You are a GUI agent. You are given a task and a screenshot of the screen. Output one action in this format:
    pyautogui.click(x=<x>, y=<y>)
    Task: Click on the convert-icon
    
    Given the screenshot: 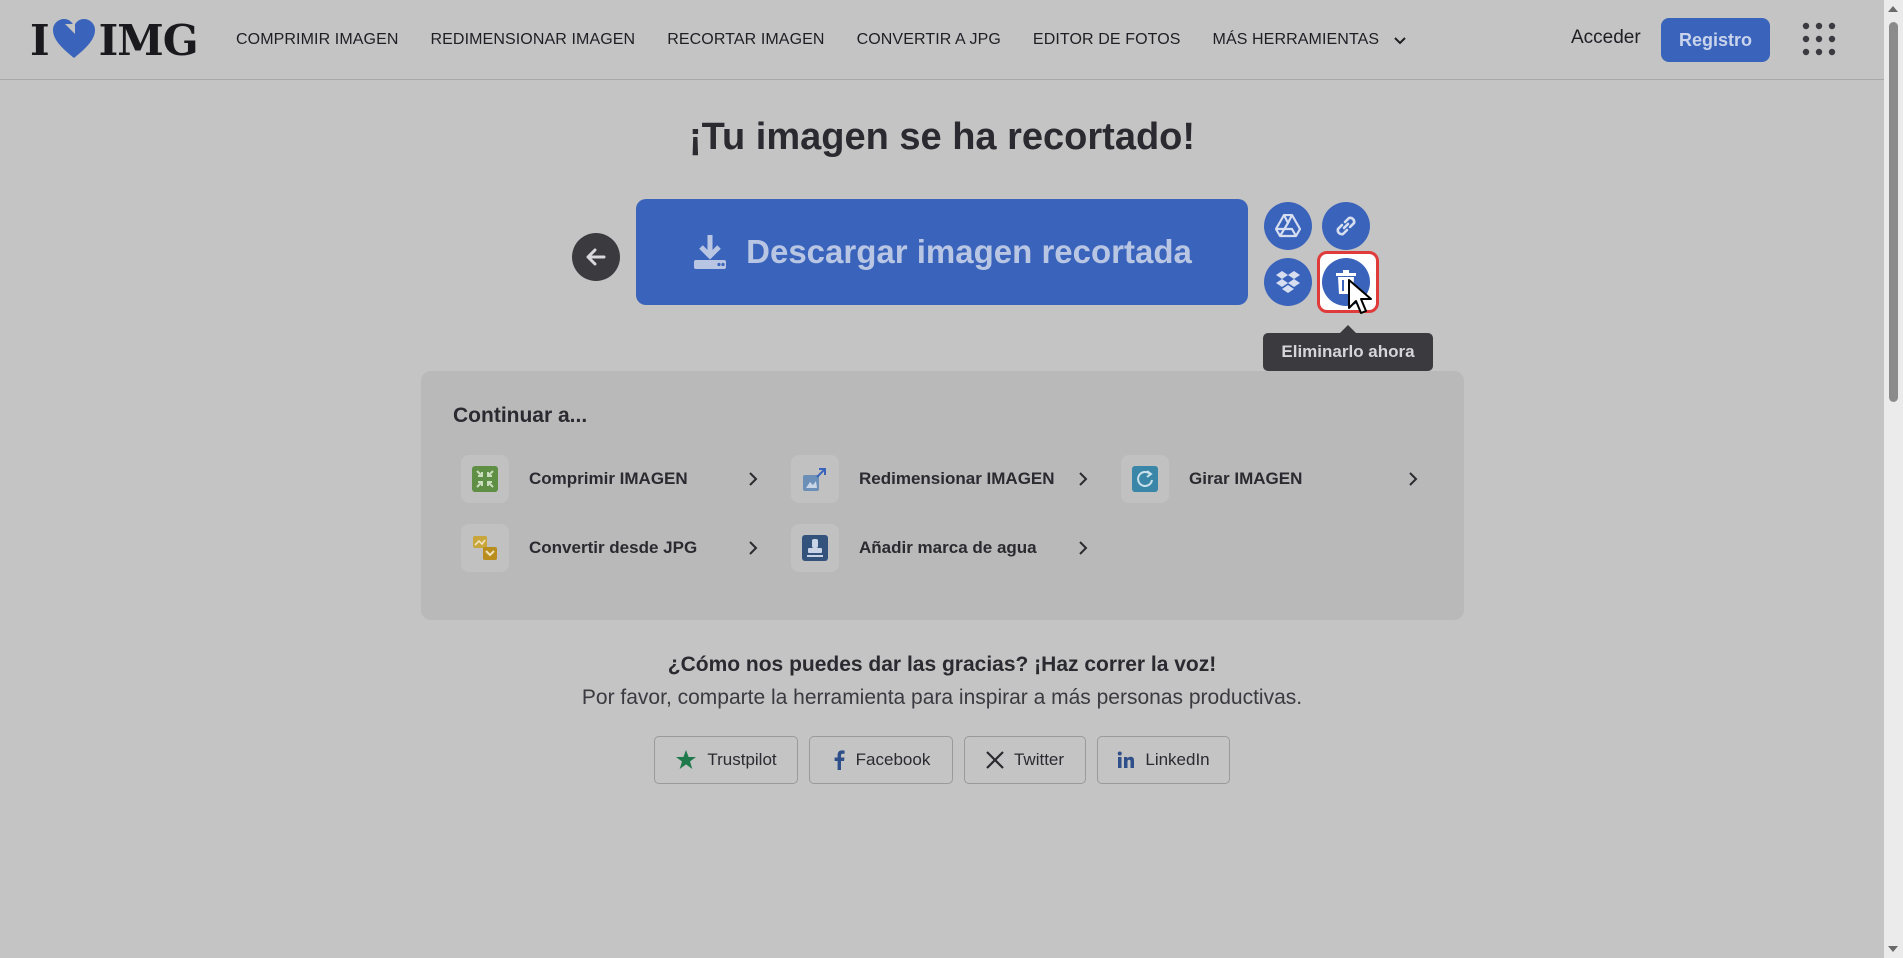 What is the action you would take?
    pyautogui.click(x=485, y=548)
    